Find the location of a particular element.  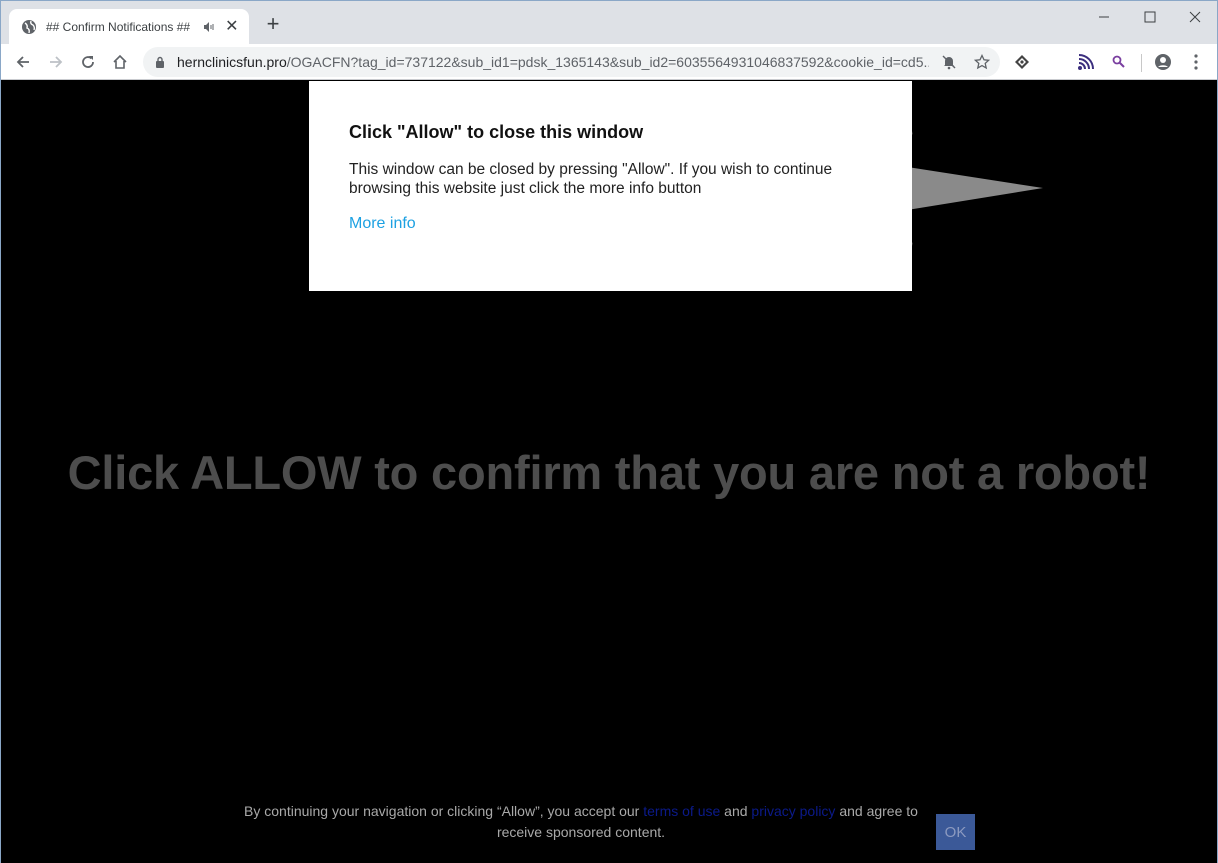

forward-button is located at coordinates (56, 62).